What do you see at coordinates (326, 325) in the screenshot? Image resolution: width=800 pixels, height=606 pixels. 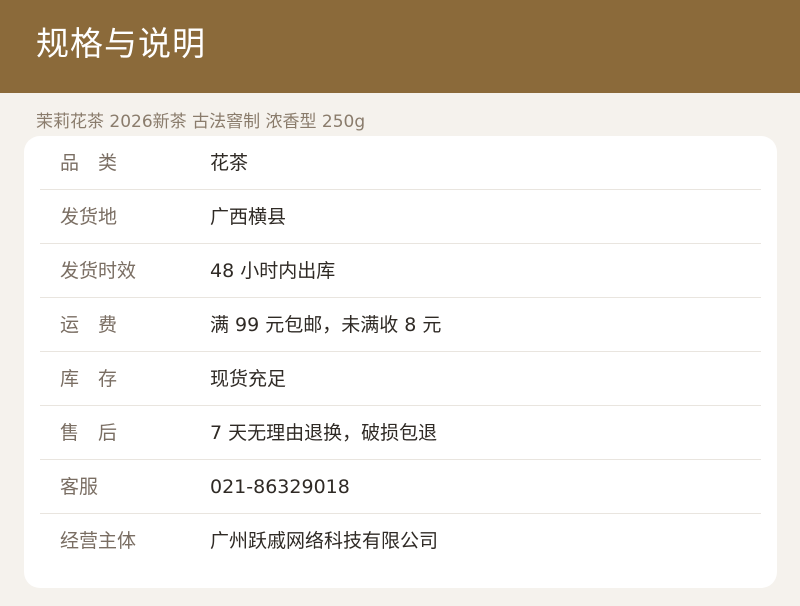 I see `spec-value: 满 99 元包邮，未满收 8 元` at bounding box center [326, 325].